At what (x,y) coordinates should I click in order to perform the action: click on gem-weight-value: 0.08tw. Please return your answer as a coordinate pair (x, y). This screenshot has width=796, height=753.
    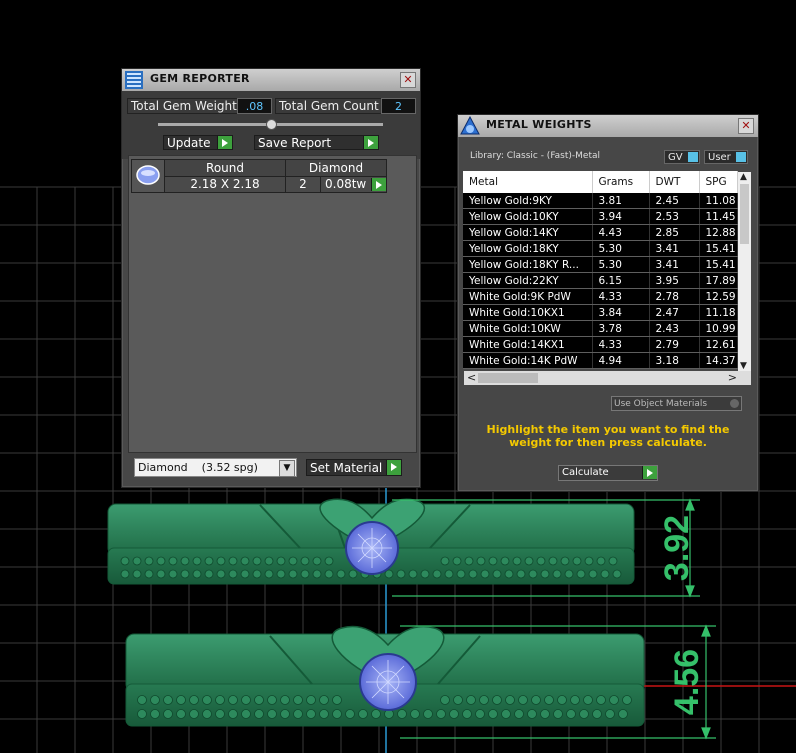
    Looking at the image, I should click on (346, 184).